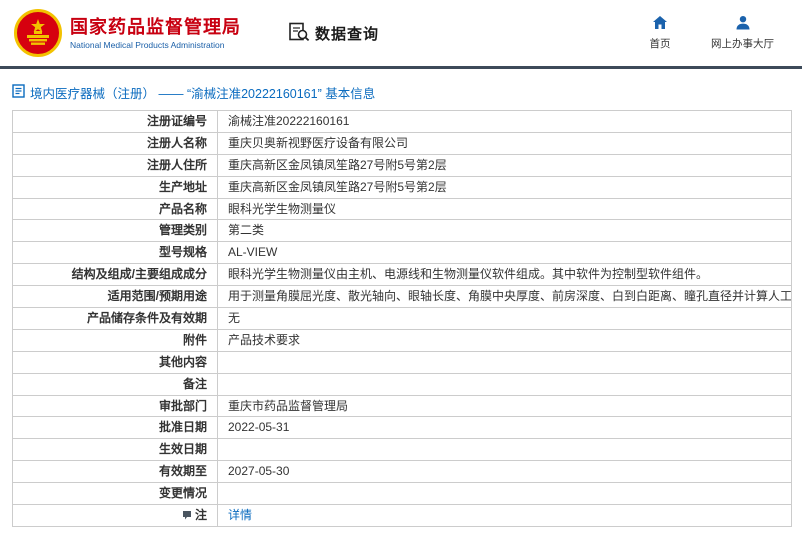  I want to click on nav-service-hall: 网上办事大厅, so click(742, 33).